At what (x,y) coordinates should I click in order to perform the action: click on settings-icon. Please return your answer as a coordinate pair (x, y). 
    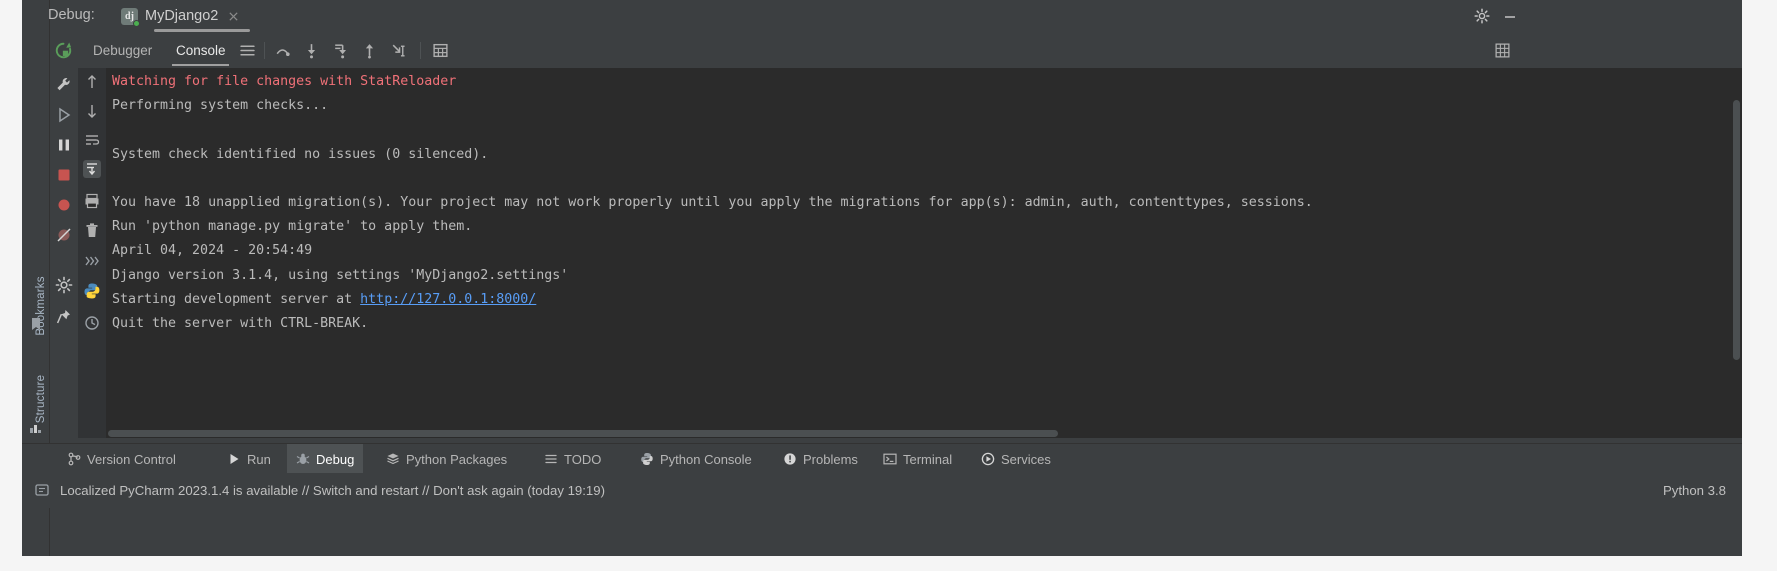
    Looking at the image, I should click on (64, 285).